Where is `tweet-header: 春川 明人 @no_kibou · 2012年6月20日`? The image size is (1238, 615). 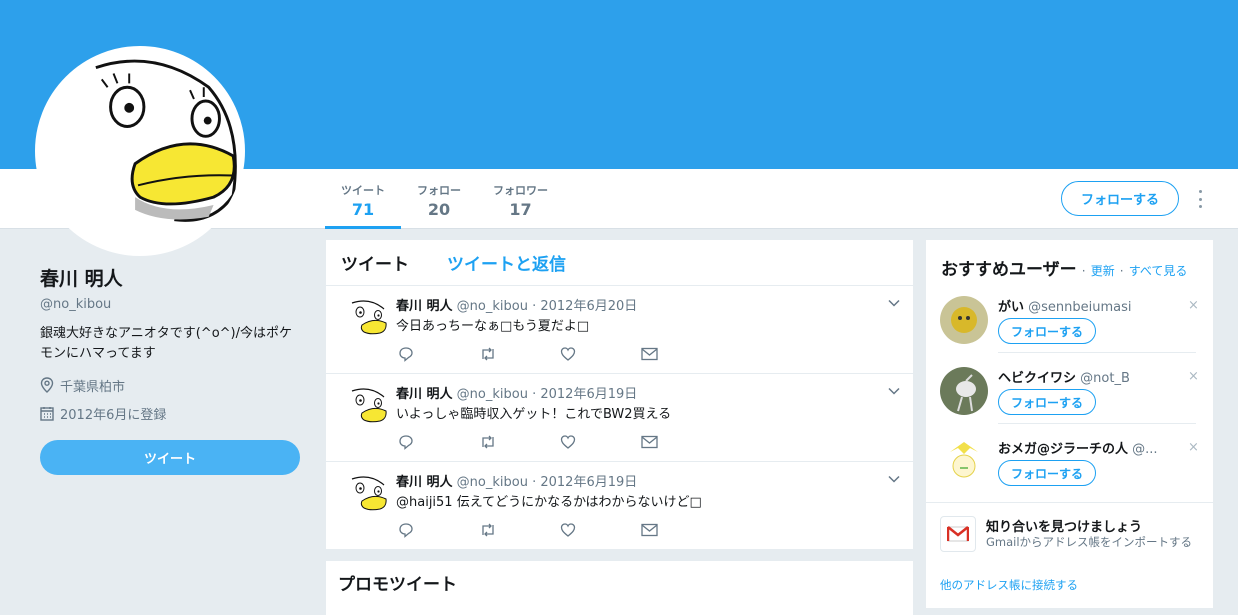
tweet-header: 春川 明人 @no_kibou · 2012年6月20日 is located at coordinates (516, 304).